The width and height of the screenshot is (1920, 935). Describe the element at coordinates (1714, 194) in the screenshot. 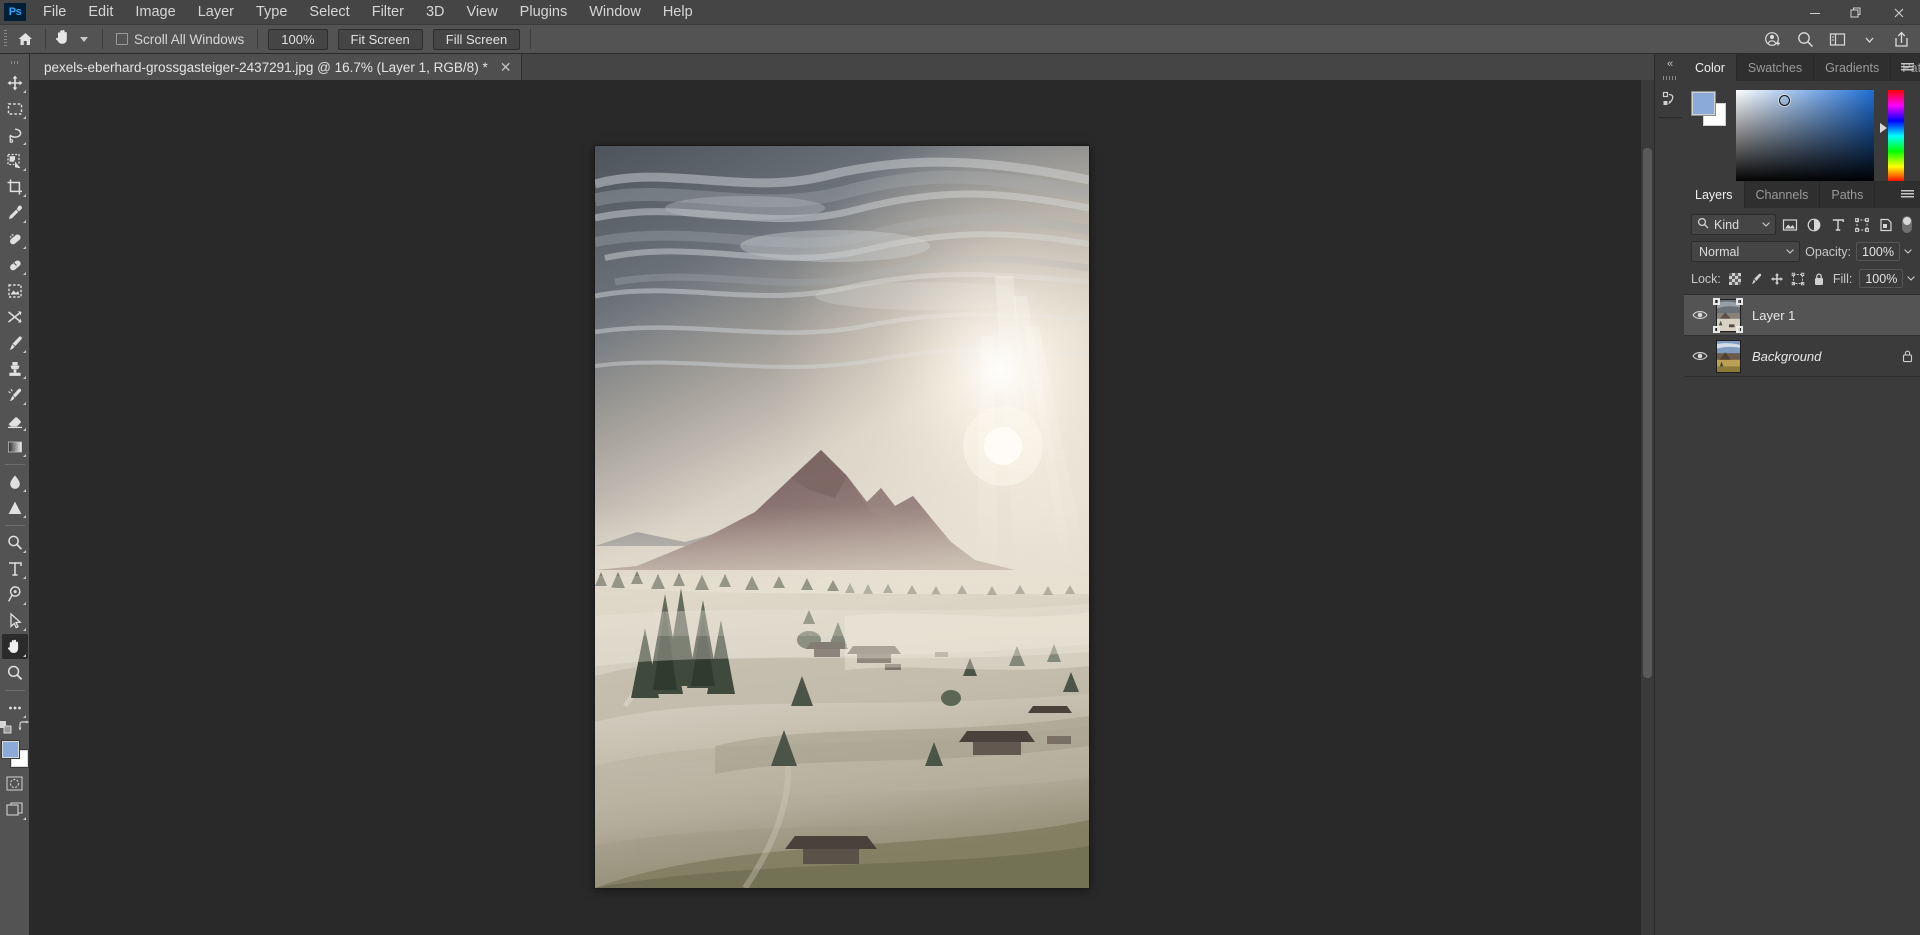

I see `tab-layers: Layers` at that location.